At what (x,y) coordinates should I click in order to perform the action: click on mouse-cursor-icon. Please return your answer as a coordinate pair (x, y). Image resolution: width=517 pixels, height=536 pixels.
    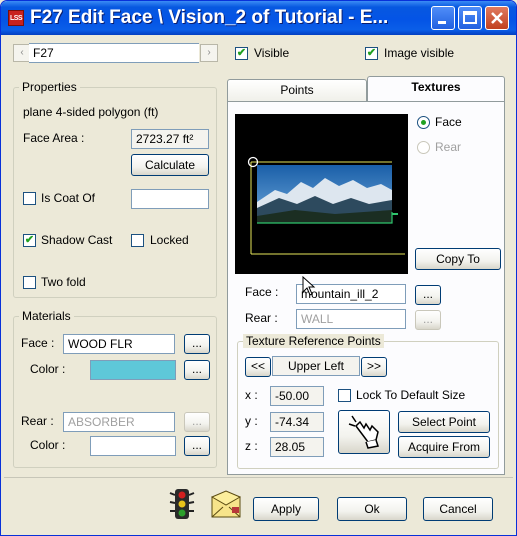
    Looking at the image, I should click on (309, 286).